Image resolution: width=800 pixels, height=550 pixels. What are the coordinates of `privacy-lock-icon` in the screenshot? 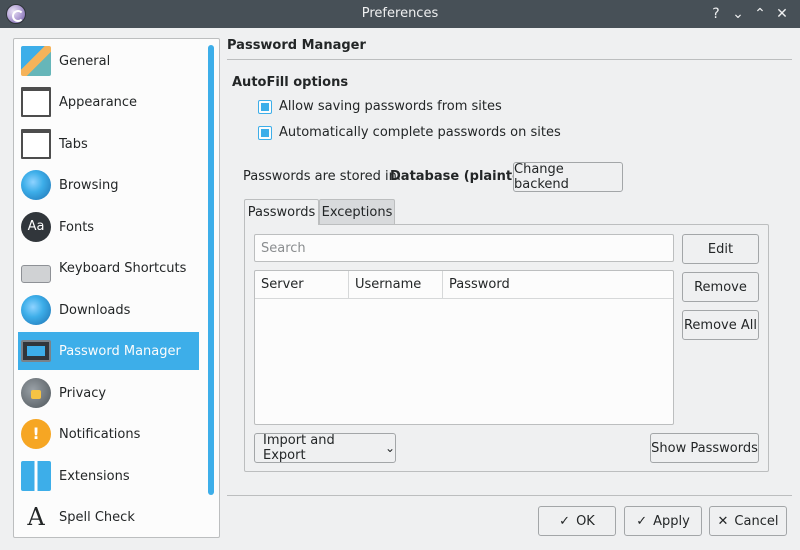 It's located at (36, 393).